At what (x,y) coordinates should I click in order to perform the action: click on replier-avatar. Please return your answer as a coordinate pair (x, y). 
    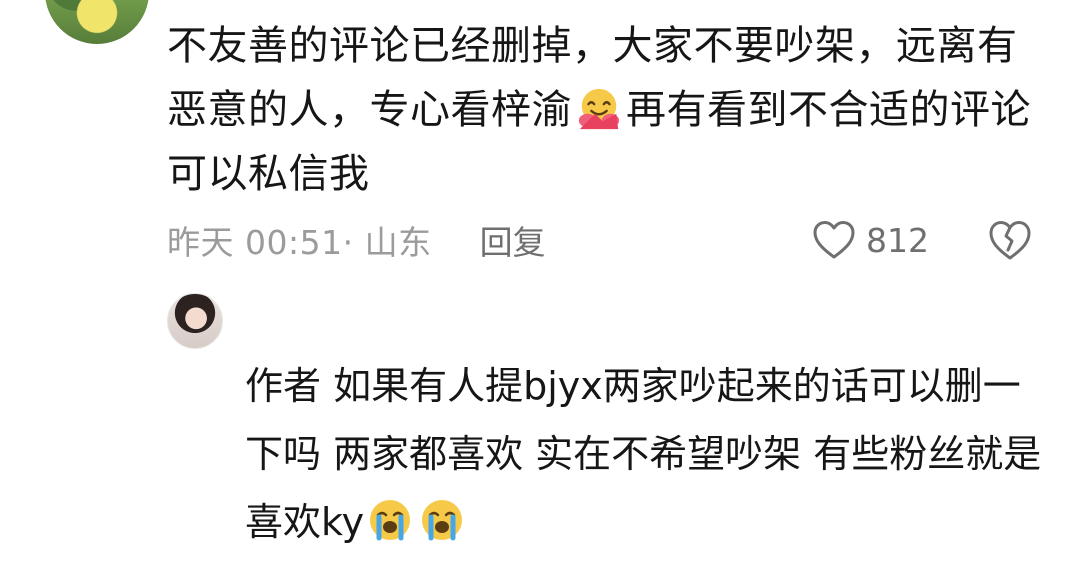
    Looking at the image, I should click on (195, 321).